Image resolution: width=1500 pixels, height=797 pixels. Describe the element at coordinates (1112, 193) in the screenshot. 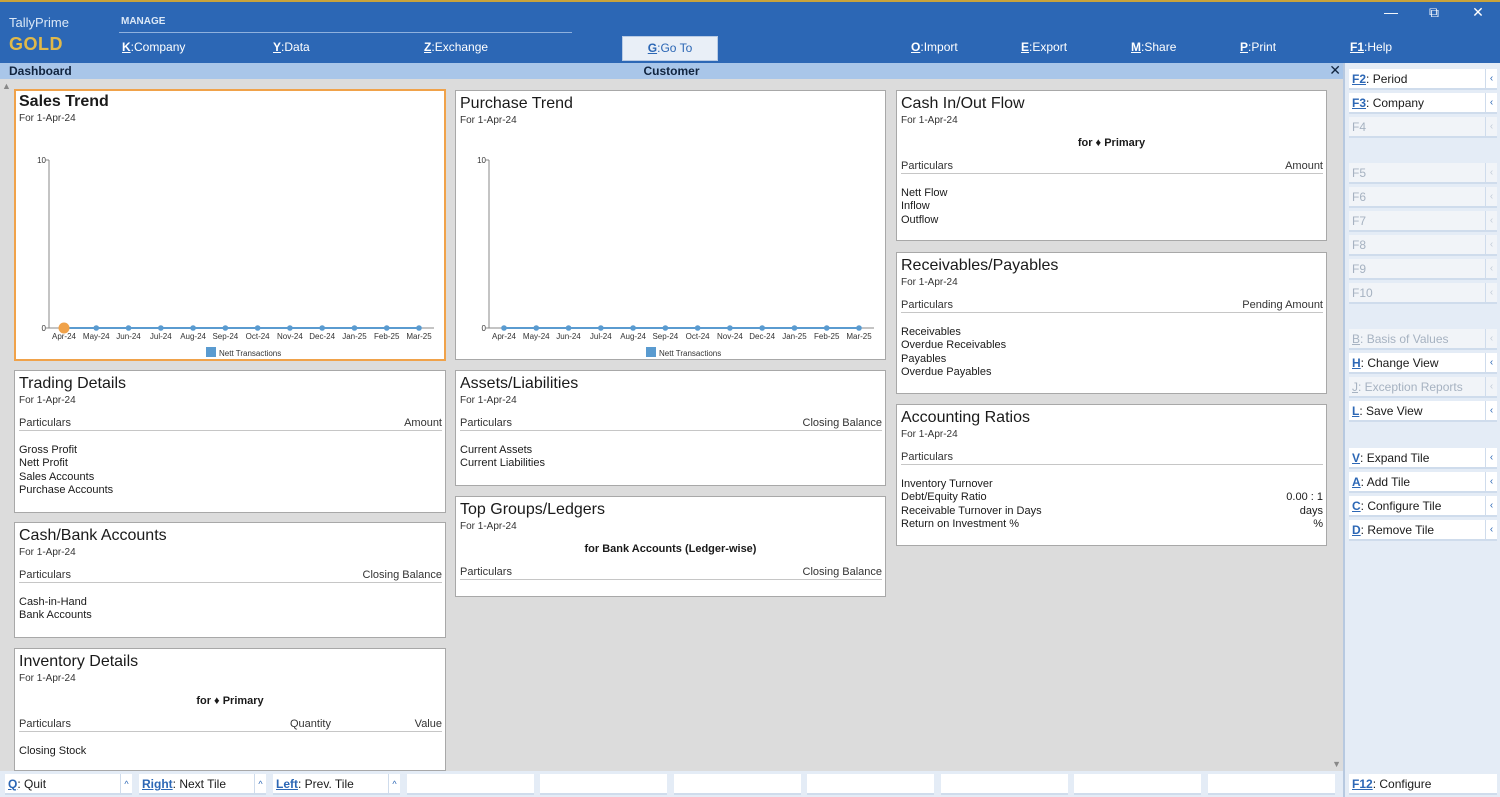

I see `list-item: Nett Flow` at that location.